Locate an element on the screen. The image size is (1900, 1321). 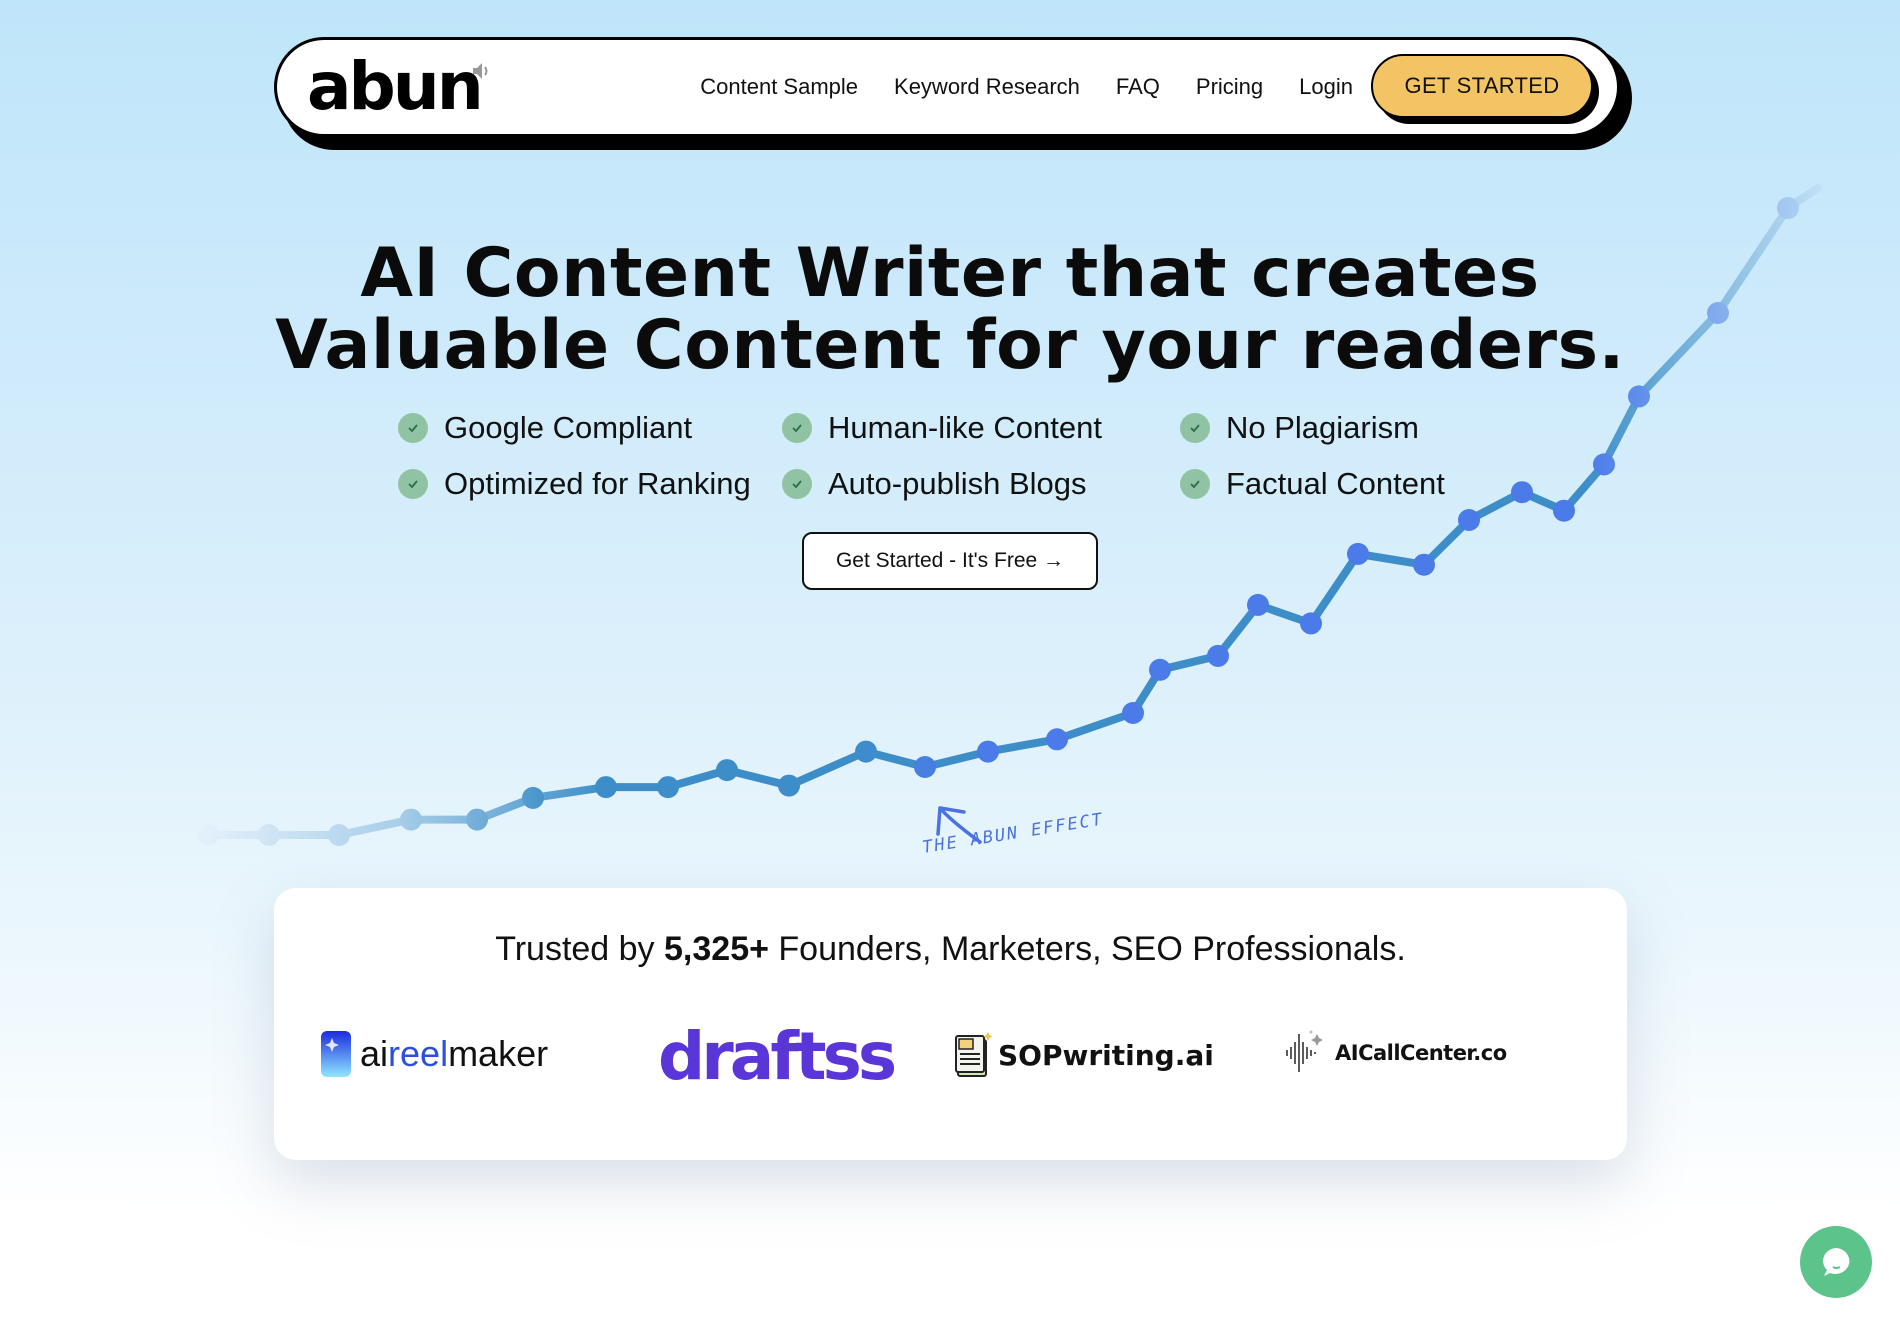
nav-link-login: Login is located at coordinates (1326, 87).